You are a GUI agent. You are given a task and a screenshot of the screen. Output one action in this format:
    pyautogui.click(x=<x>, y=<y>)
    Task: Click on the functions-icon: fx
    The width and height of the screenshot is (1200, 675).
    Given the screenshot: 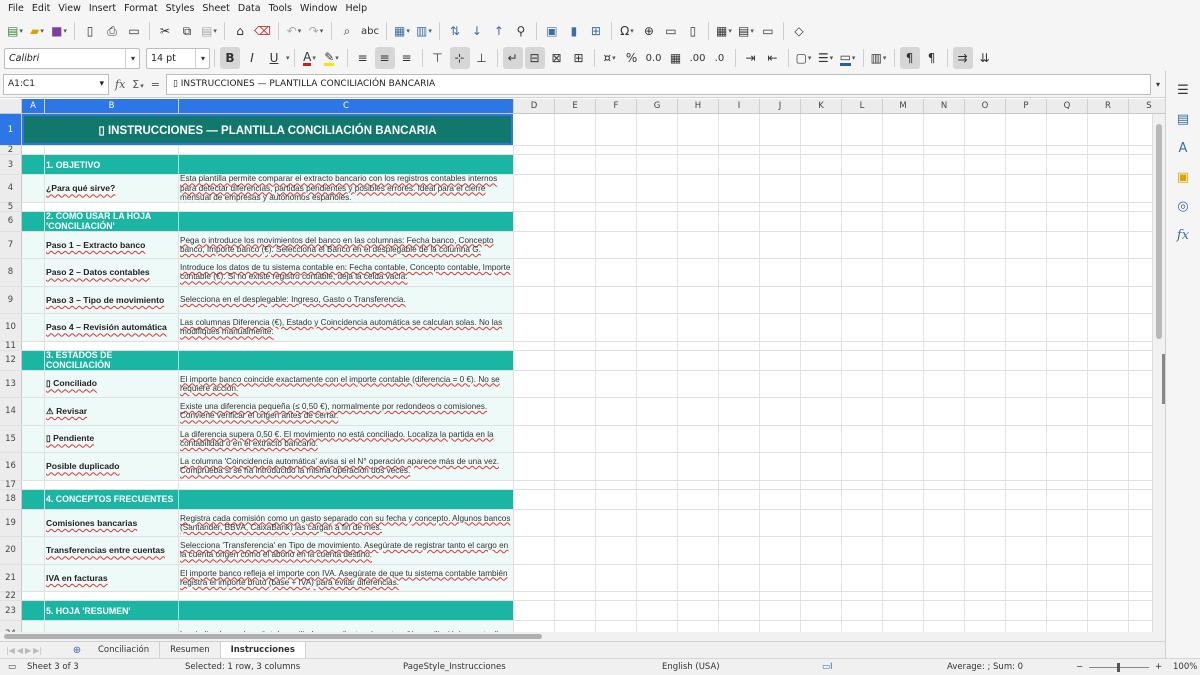 What is the action you would take?
    pyautogui.click(x=1183, y=235)
    